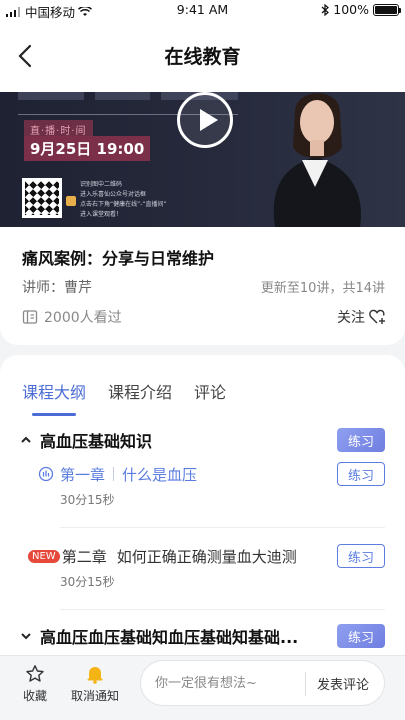  What do you see at coordinates (83, 474) in the screenshot?
I see `lesson-chapter: 第一章` at bounding box center [83, 474].